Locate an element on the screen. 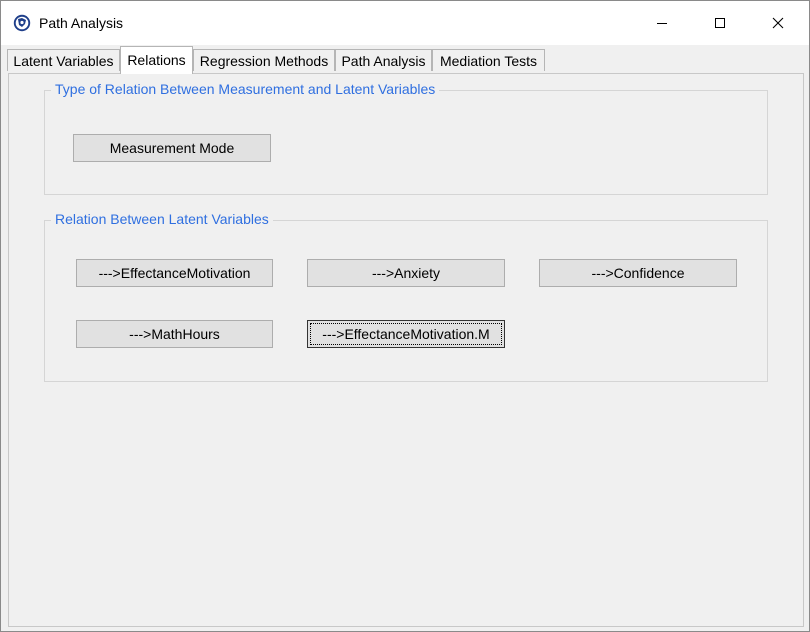  close-icon is located at coordinates (778, 23).